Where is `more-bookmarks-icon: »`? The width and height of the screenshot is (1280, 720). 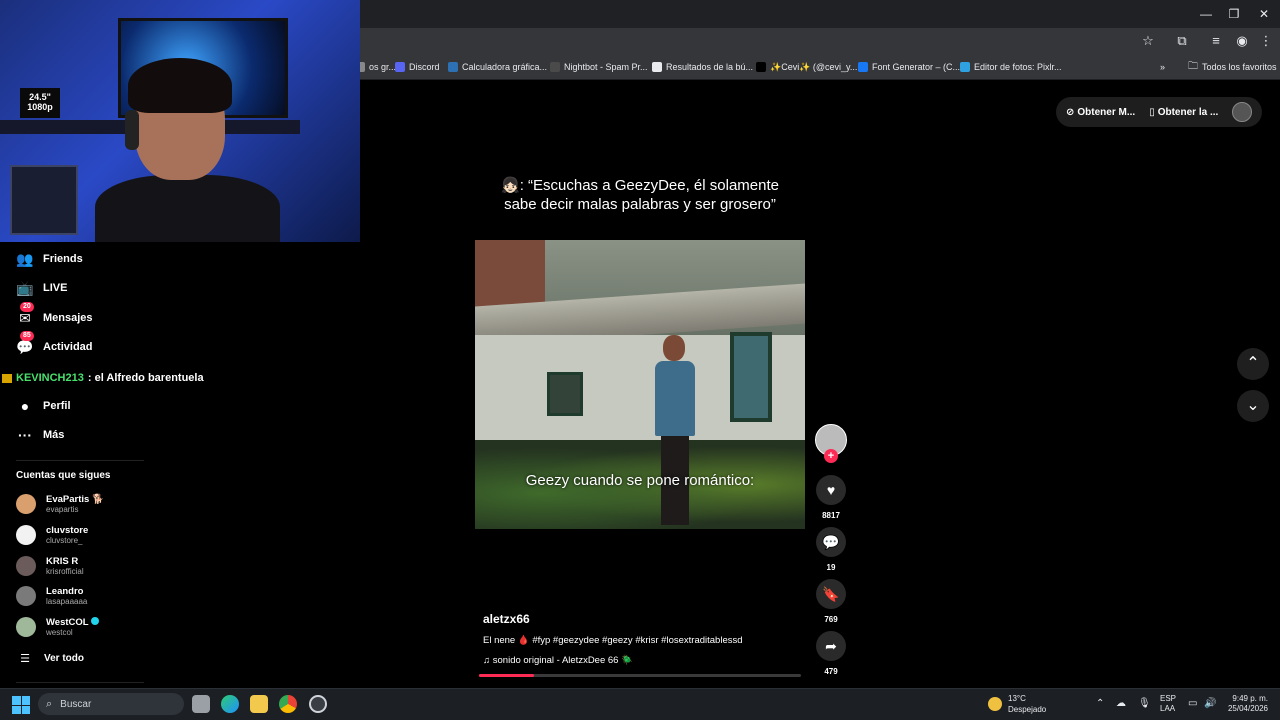 more-bookmarks-icon: » is located at coordinates (1162, 67).